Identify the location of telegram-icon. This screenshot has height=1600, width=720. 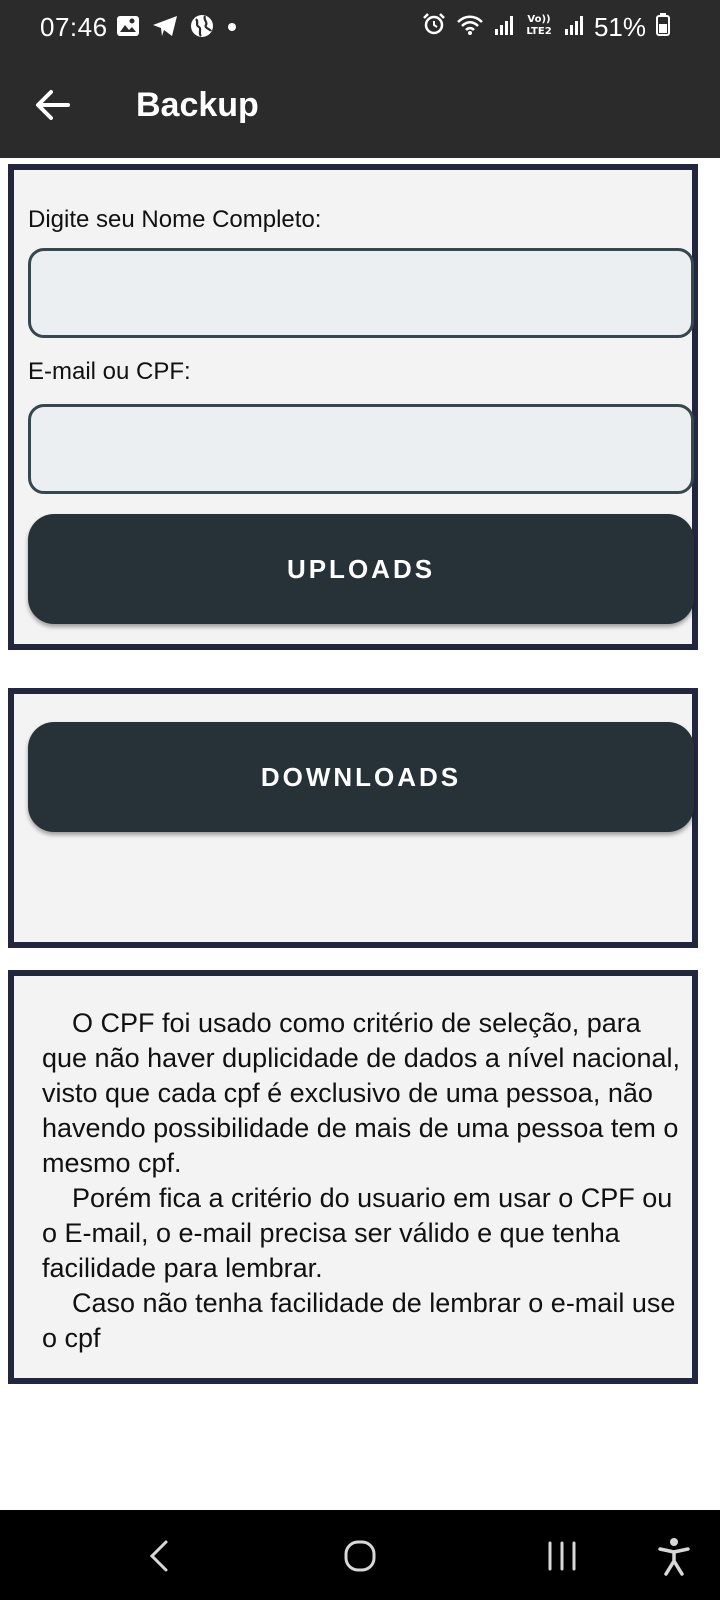
(165, 28).